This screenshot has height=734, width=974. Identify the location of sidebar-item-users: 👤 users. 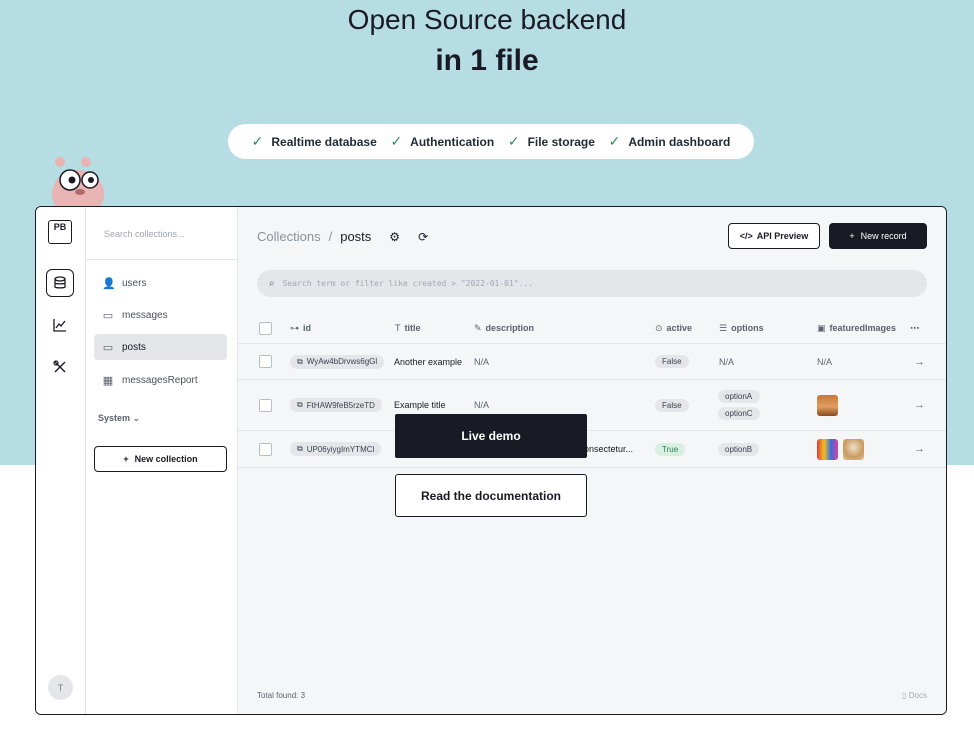
(160, 283).